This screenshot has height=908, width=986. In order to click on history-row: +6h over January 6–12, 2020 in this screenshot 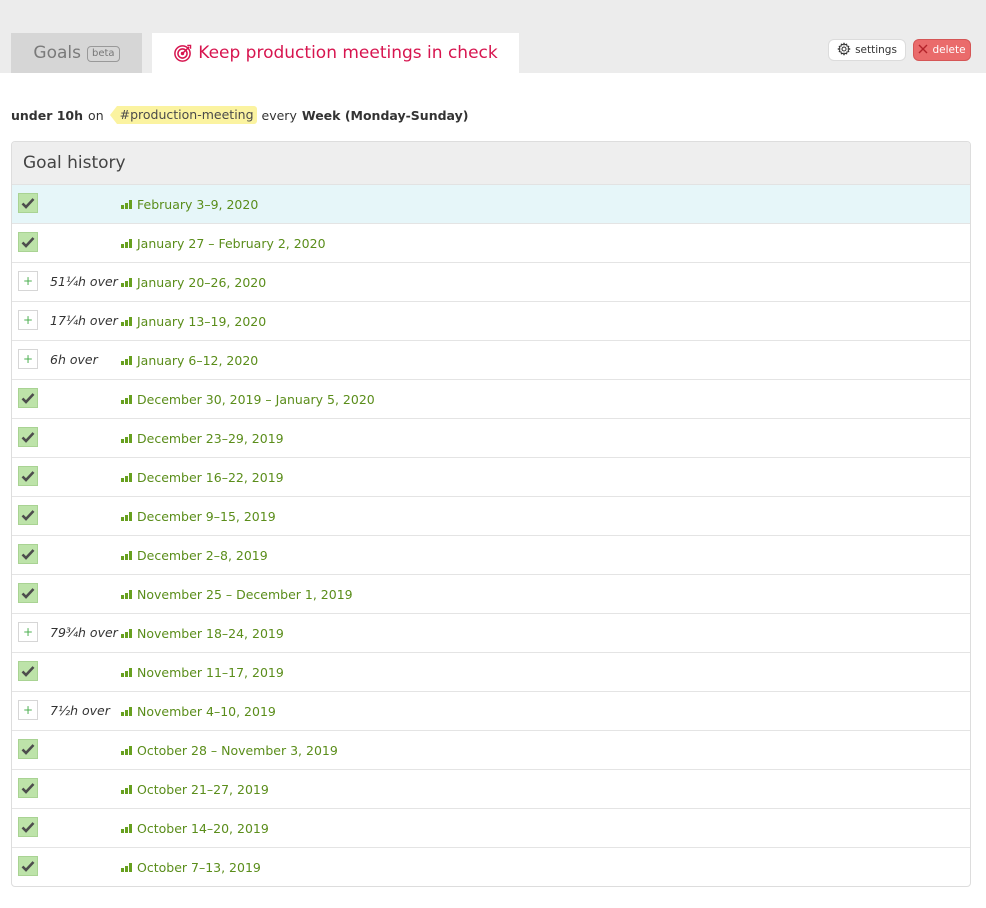, I will do `click(491, 360)`.